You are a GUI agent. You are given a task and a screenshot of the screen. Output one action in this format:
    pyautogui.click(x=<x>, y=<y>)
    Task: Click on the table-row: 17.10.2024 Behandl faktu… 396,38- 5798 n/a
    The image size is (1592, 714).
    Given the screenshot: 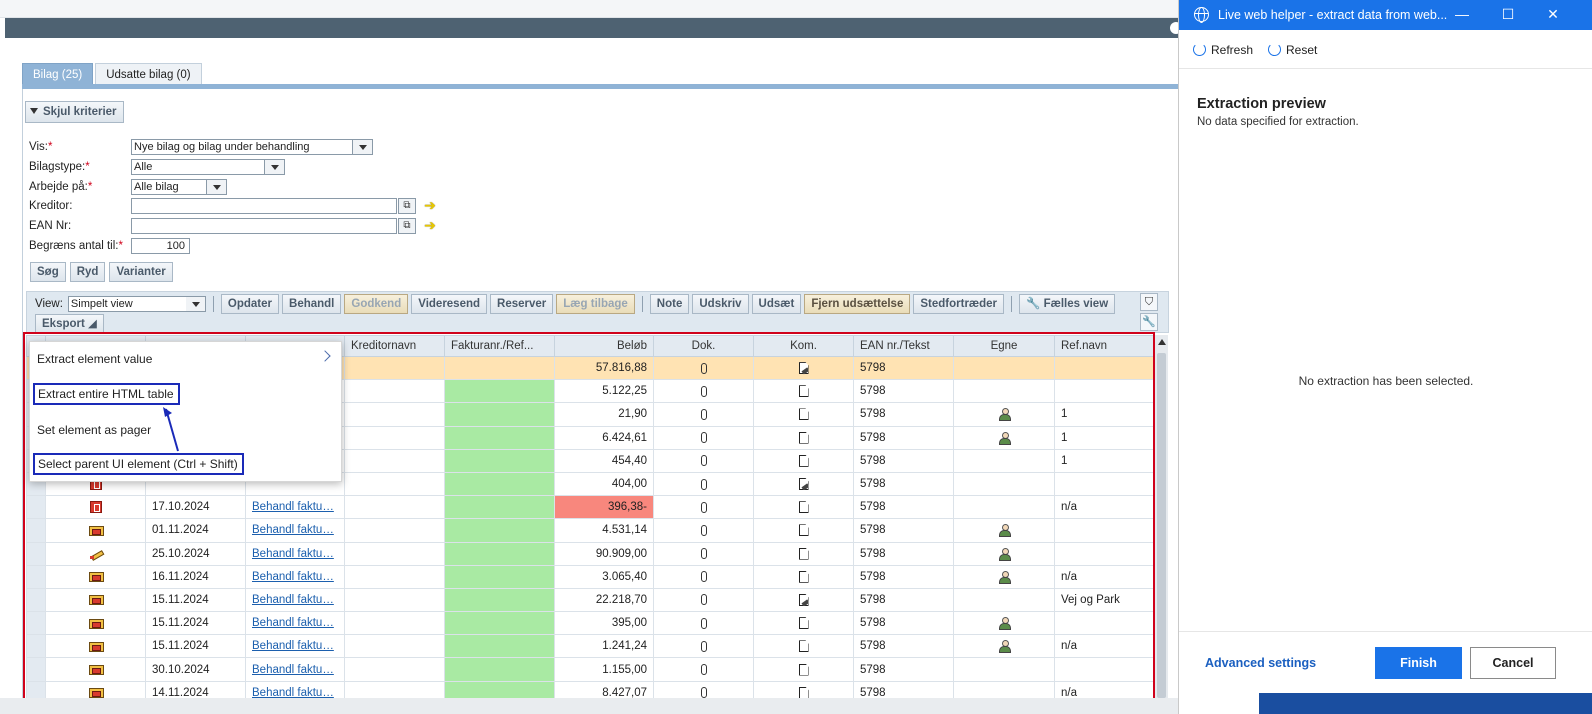 What is the action you would take?
    pyautogui.click(x=590, y=507)
    